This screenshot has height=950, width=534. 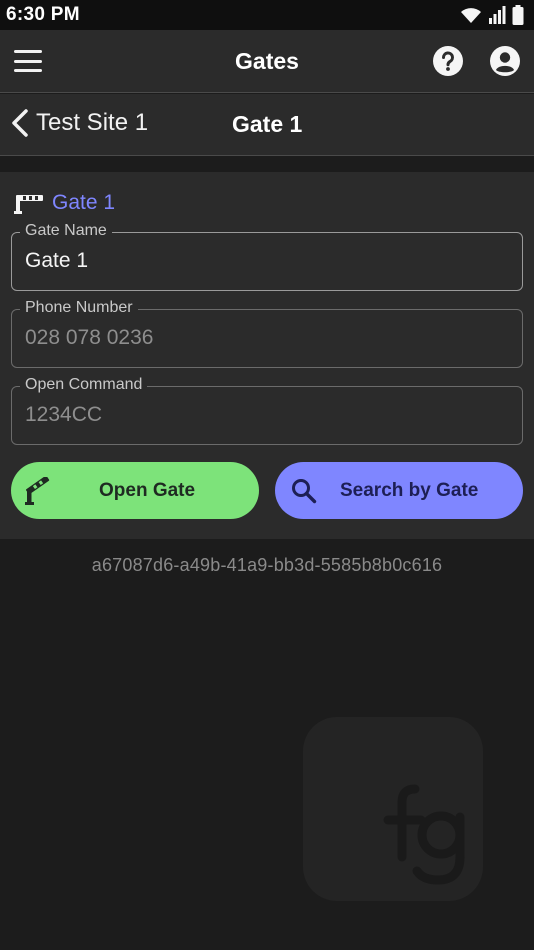 I want to click on battery-icon, so click(x=518, y=15).